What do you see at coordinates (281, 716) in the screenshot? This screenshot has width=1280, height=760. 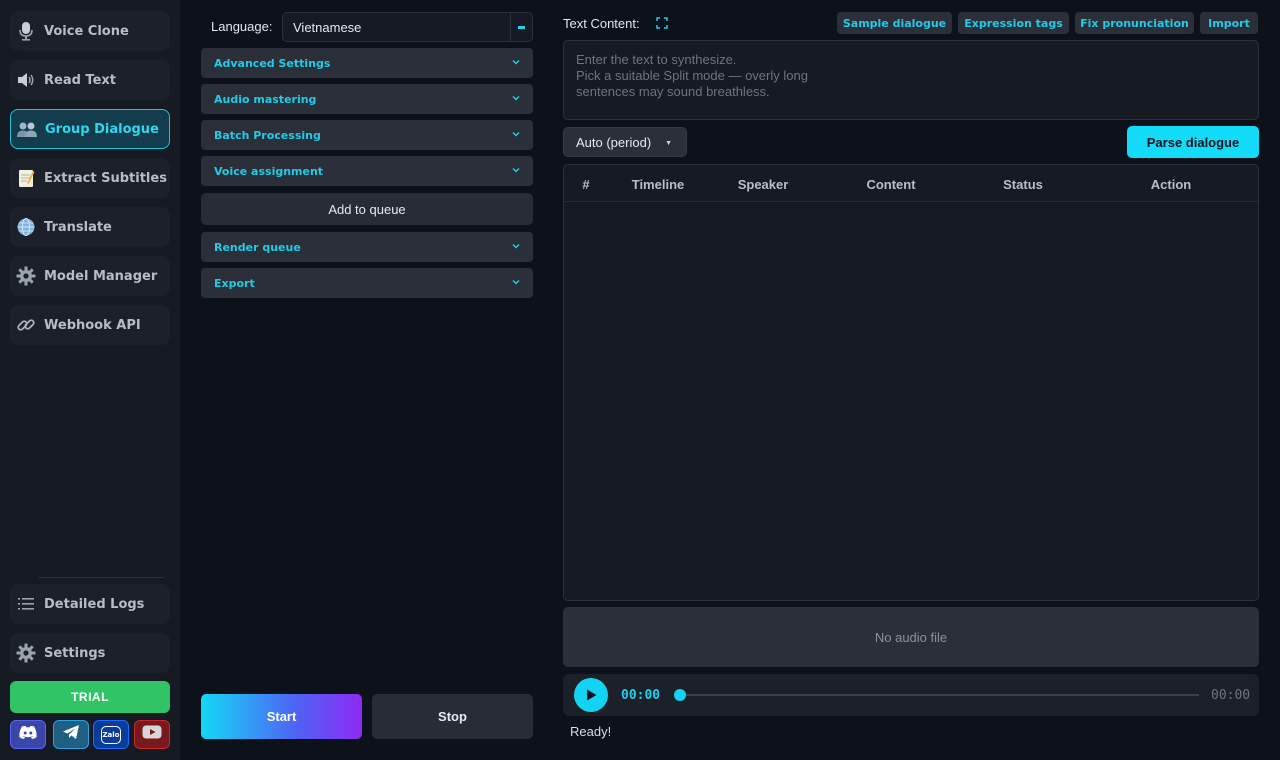 I see `start-button: Start` at bounding box center [281, 716].